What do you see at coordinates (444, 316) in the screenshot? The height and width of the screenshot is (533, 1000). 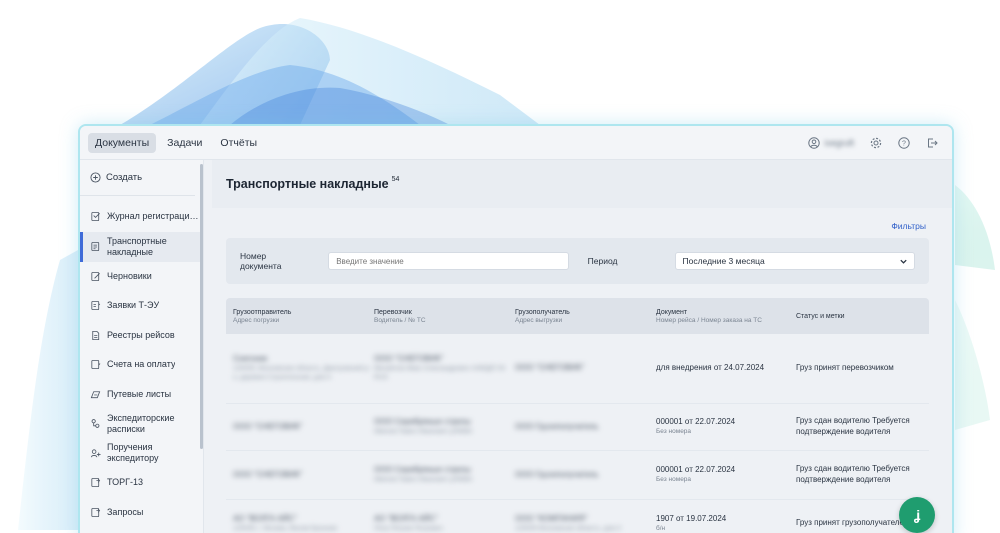 I see `column-header-carrier: Перевозчик Водитель / № ТС` at bounding box center [444, 316].